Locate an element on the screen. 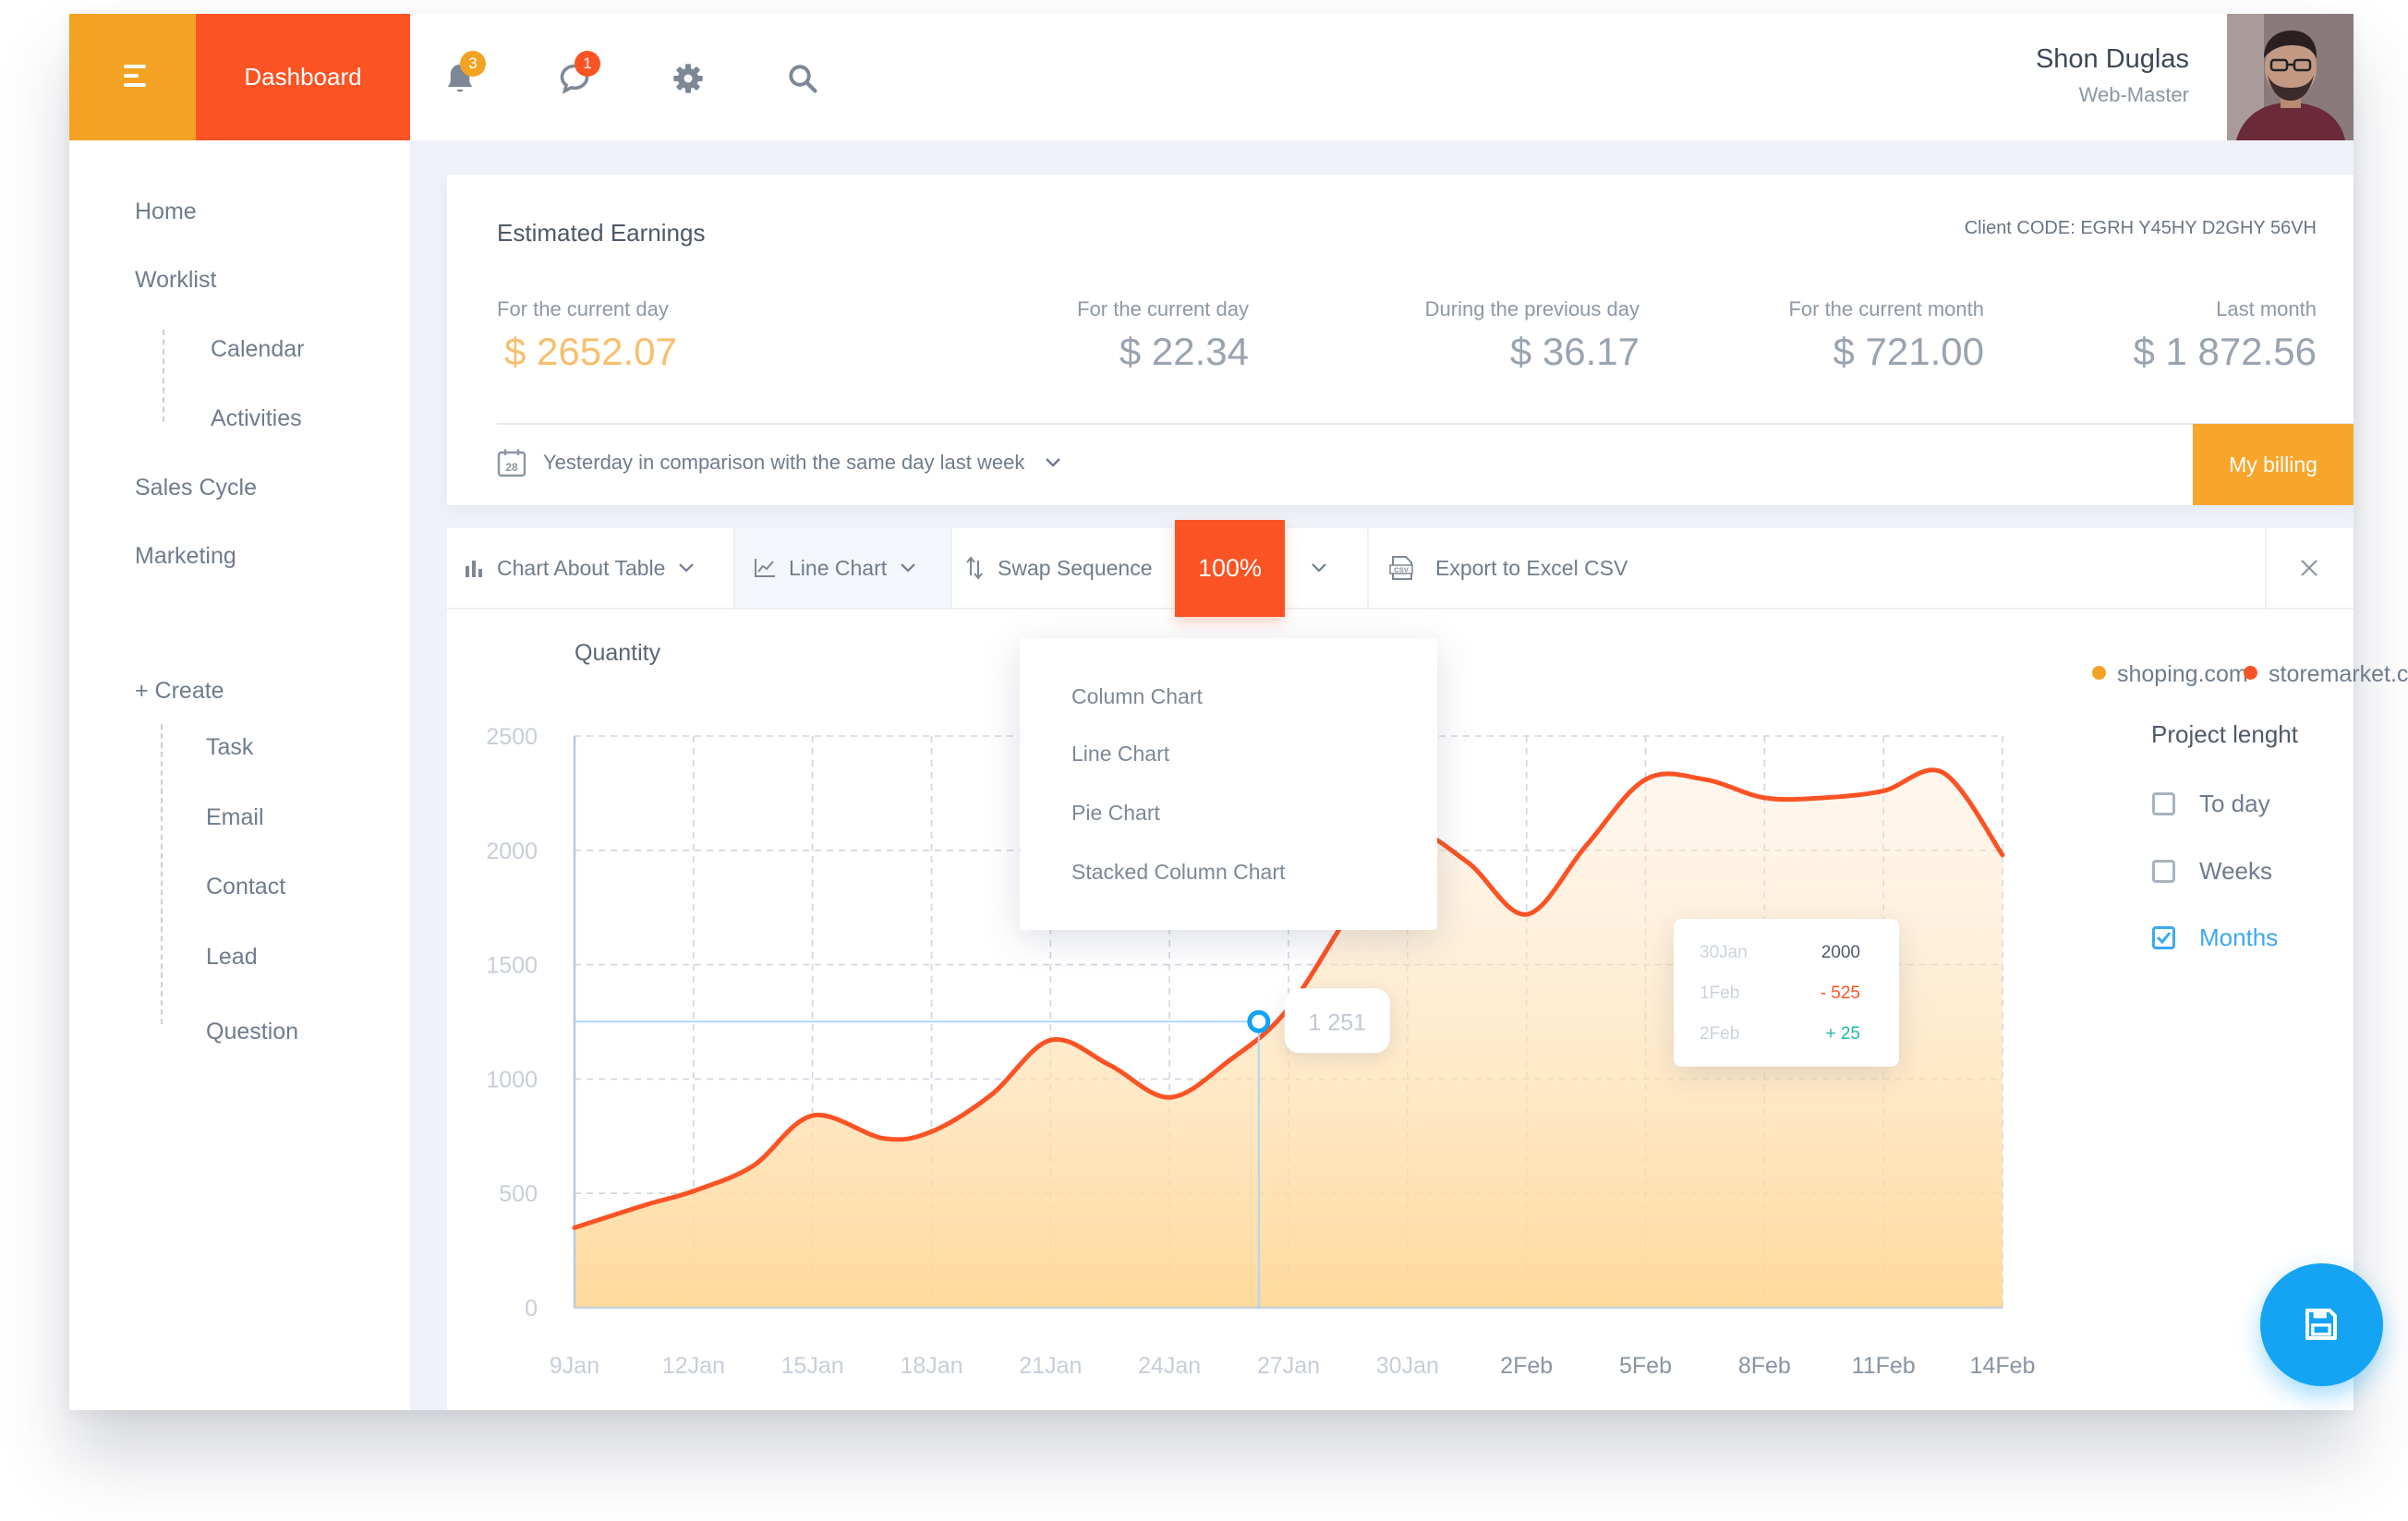 The image size is (2408, 1521). checkbox-today: To day is located at coordinates (2211, 804).